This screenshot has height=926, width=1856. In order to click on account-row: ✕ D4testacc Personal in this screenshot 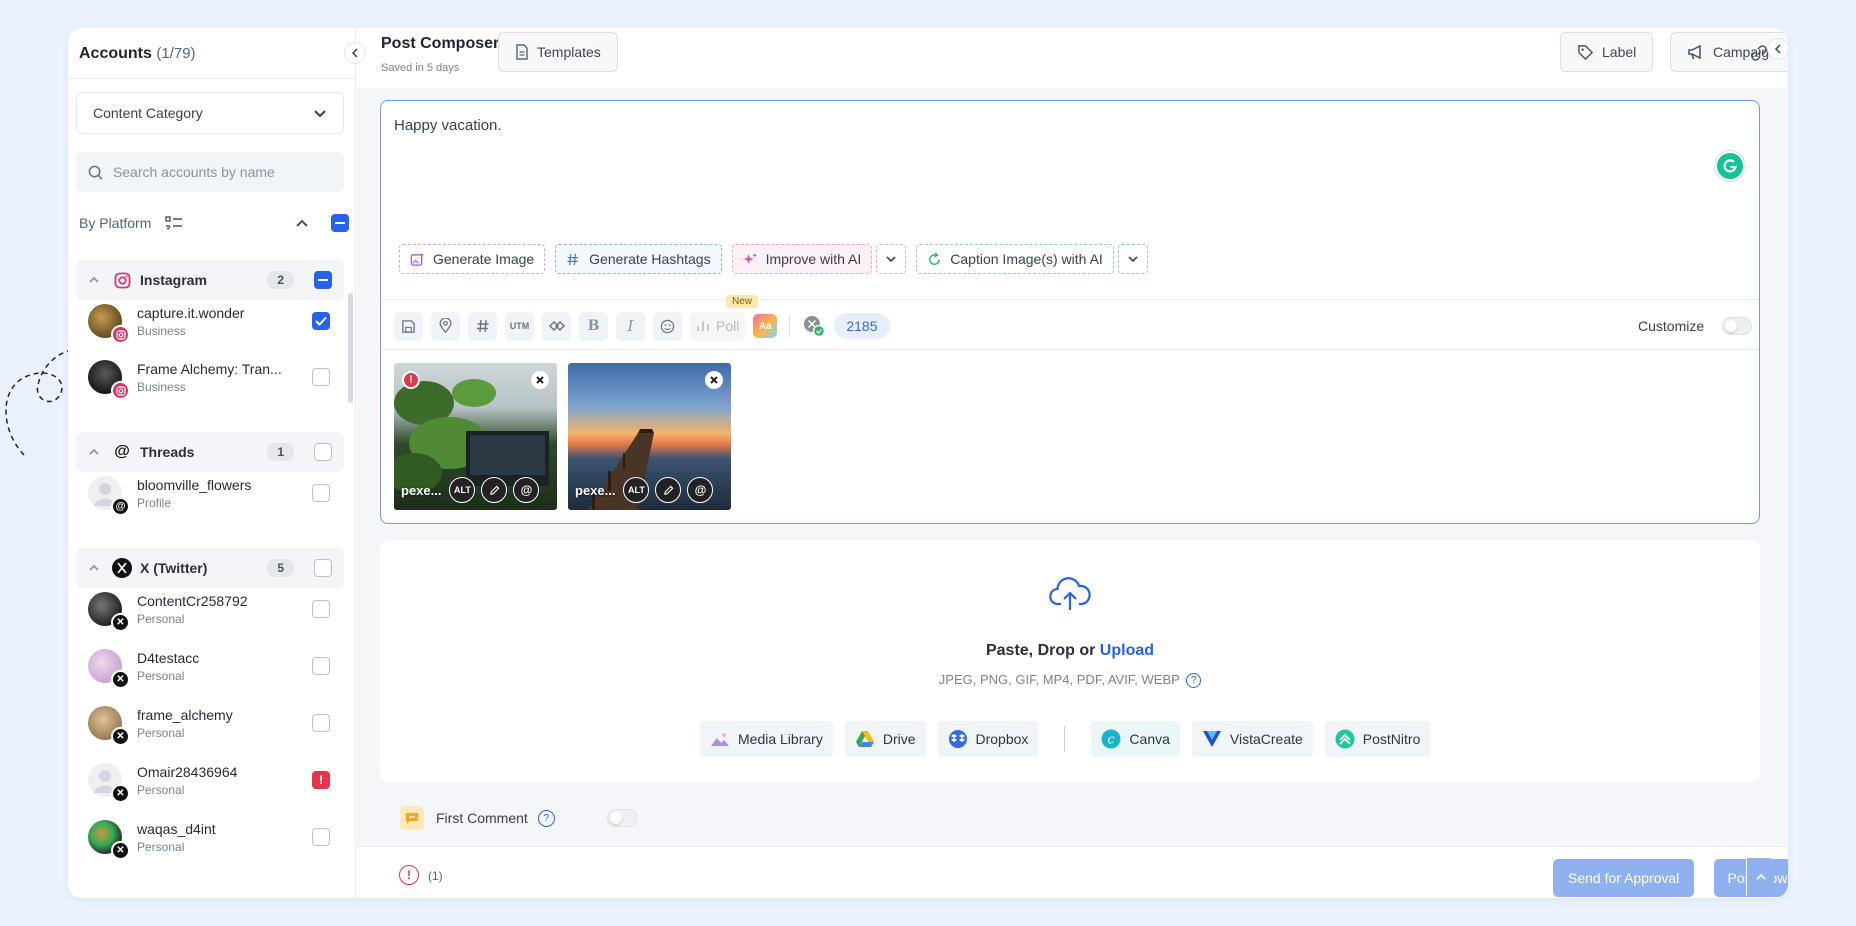, I will do `click(210, 666)`.